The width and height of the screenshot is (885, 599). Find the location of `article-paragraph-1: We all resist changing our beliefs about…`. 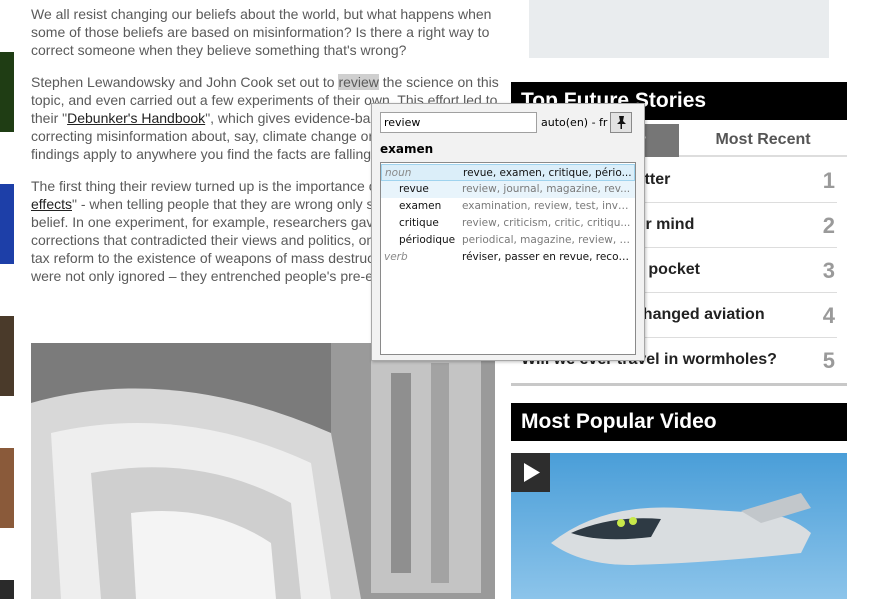

article-paragraph-1: We all resist changing our beliefs about… is located at coordinates (261, 32).